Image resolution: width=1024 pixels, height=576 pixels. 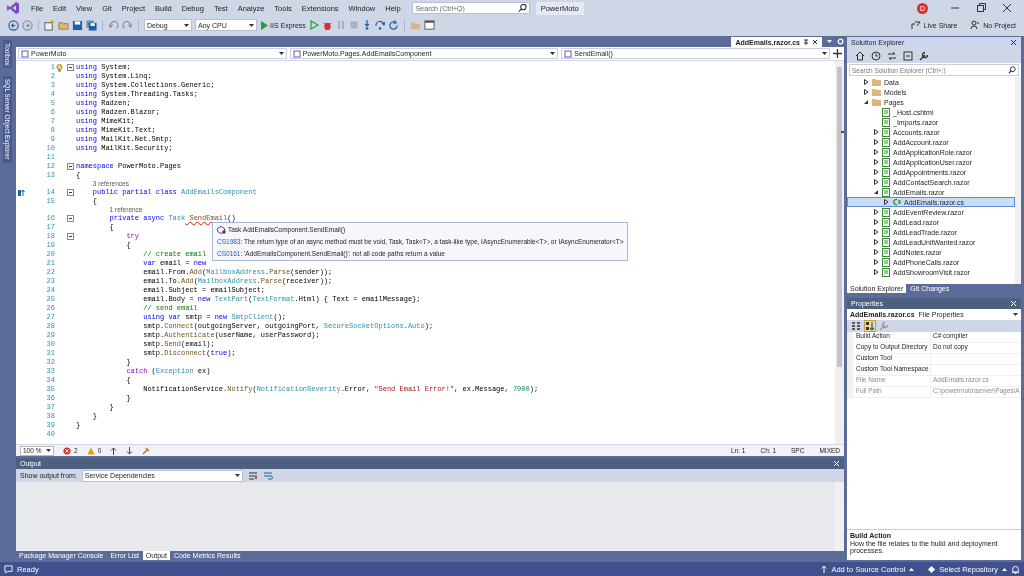 What do you see at coordinates (429, 25) in the screenshot?
I see `window-layout-icon` at bounding box center [429, 25].